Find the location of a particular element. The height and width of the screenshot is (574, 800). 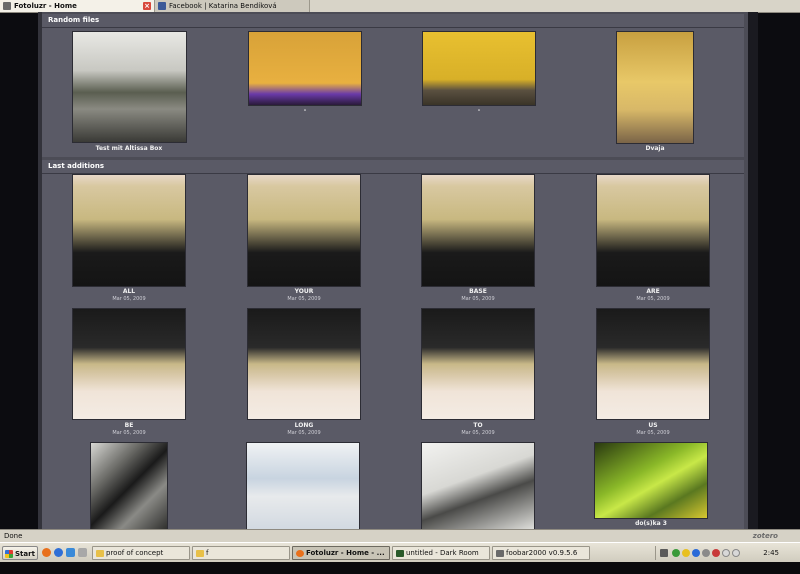

task-dark-room: untitled - Dark Room is located at coordinates (441, 553).